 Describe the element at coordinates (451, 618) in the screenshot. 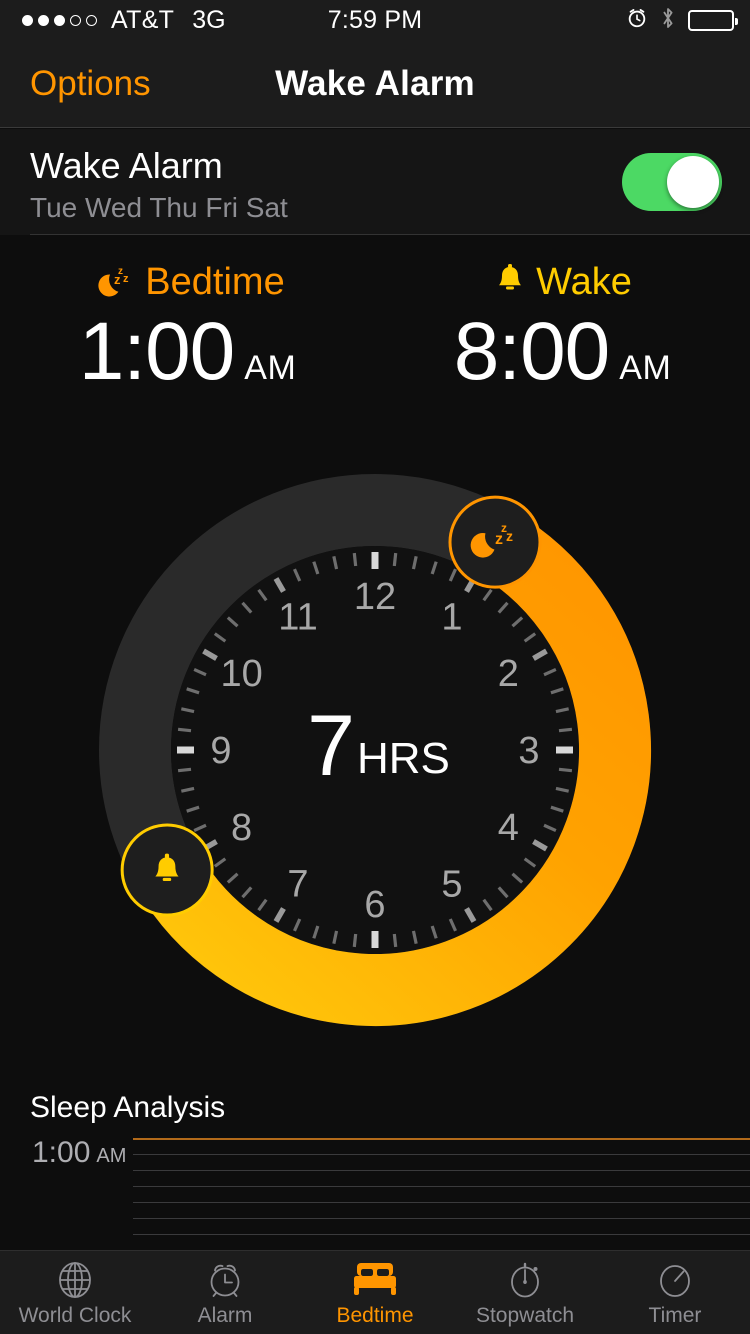

I see `dial-numeral: 1` at that location.